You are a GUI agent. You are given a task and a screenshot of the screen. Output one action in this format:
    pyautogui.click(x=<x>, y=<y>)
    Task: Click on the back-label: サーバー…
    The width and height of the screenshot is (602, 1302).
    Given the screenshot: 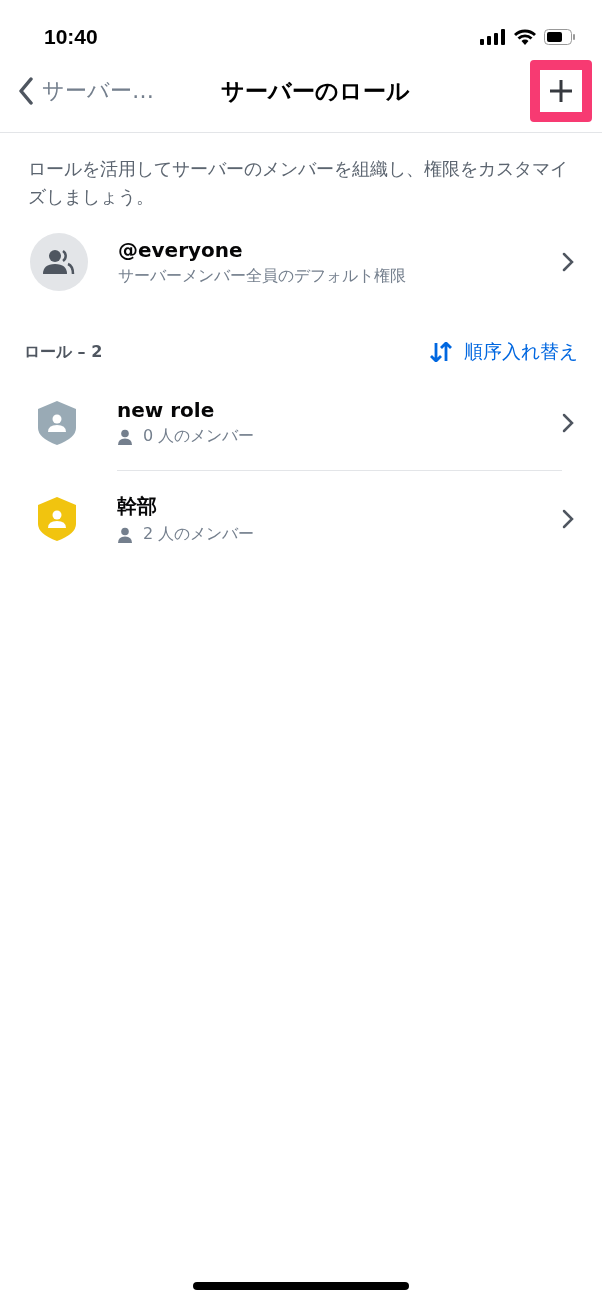 What is the action you would take?
    pyautogui.click(x=98, y=91)
    